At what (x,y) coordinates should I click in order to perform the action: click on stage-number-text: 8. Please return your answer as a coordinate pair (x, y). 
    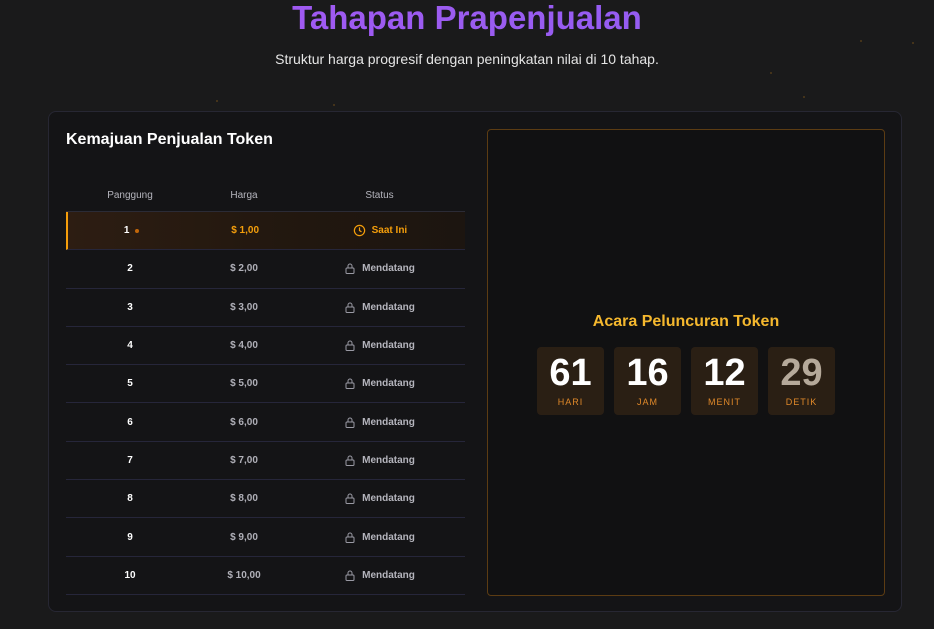
    Looking at the image, I should click on (130, 499).